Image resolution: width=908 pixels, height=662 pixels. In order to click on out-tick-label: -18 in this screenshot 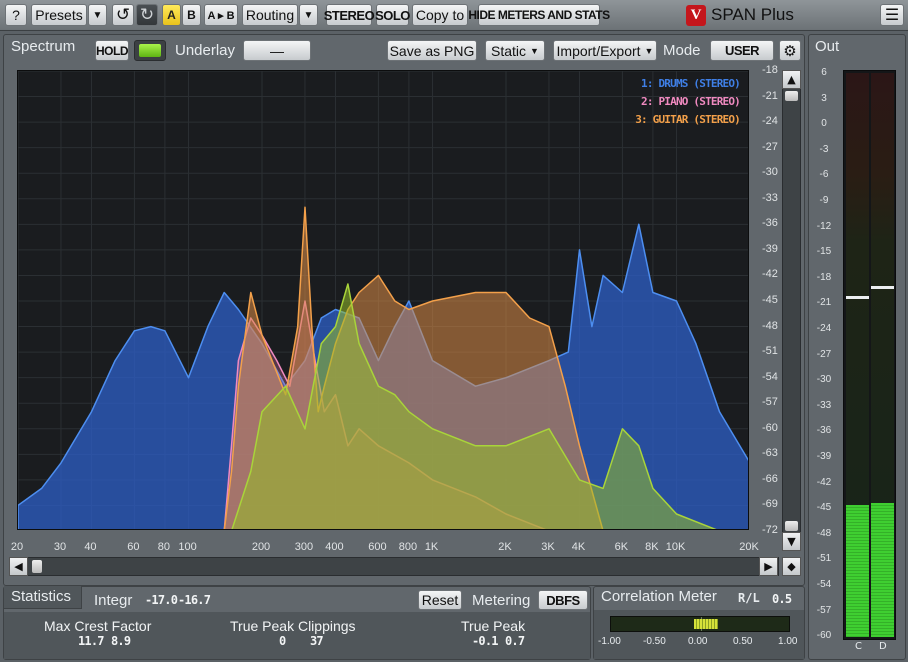, I will do `click(824, 277)`.